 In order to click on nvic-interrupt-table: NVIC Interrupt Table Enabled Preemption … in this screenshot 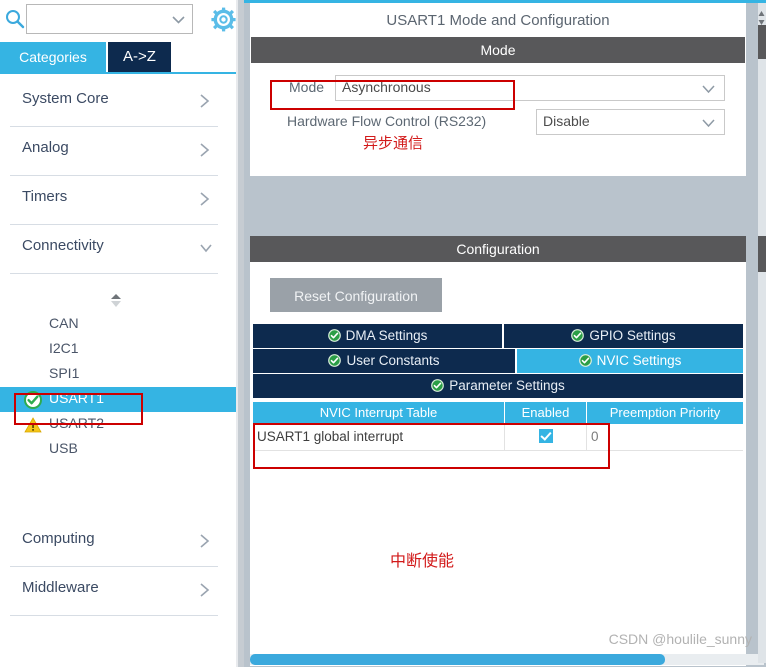, I will do `click(498, 431)`.